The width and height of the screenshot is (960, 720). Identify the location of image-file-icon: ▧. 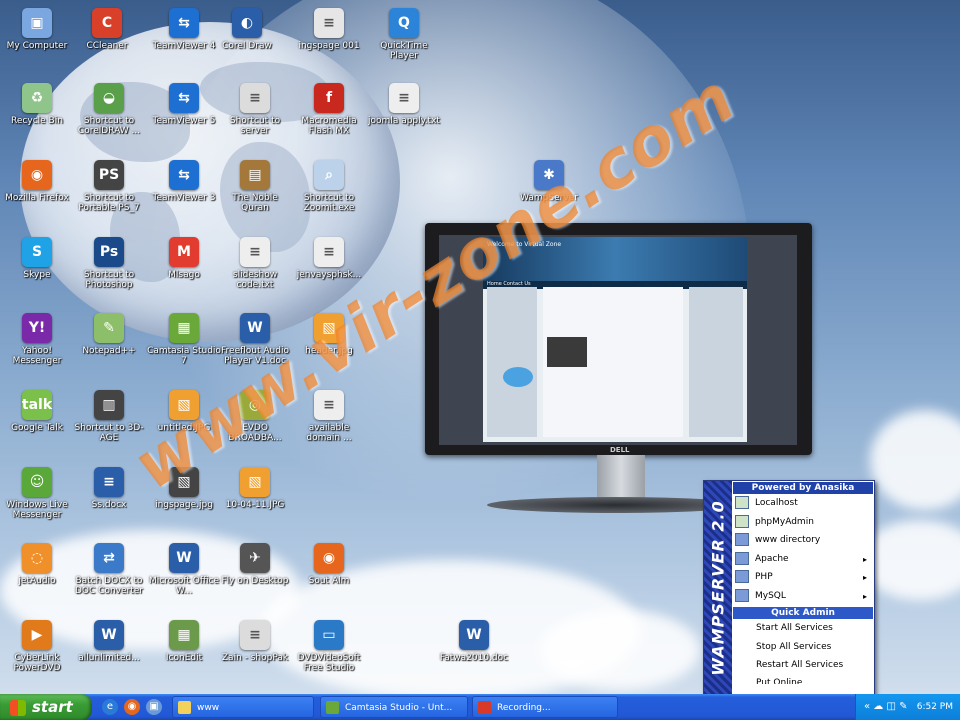
(255, 482).